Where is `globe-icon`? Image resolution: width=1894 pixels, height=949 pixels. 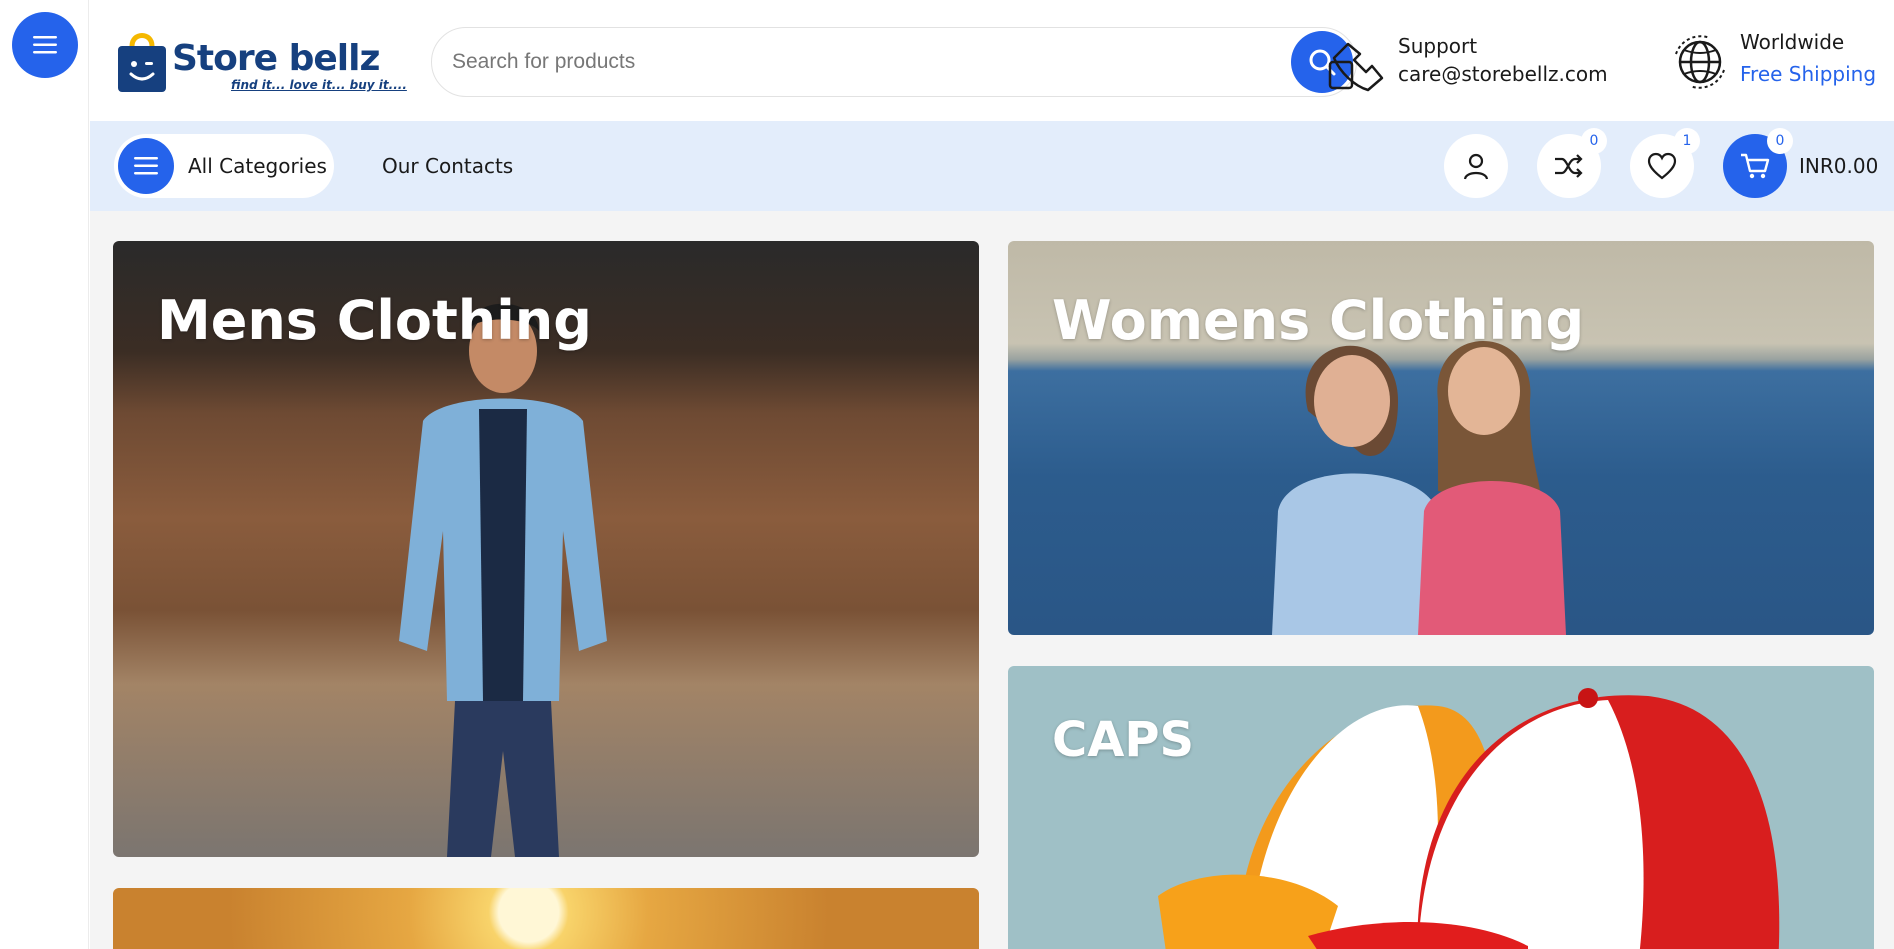 globe-icon is located at coordinates (1700, 62).